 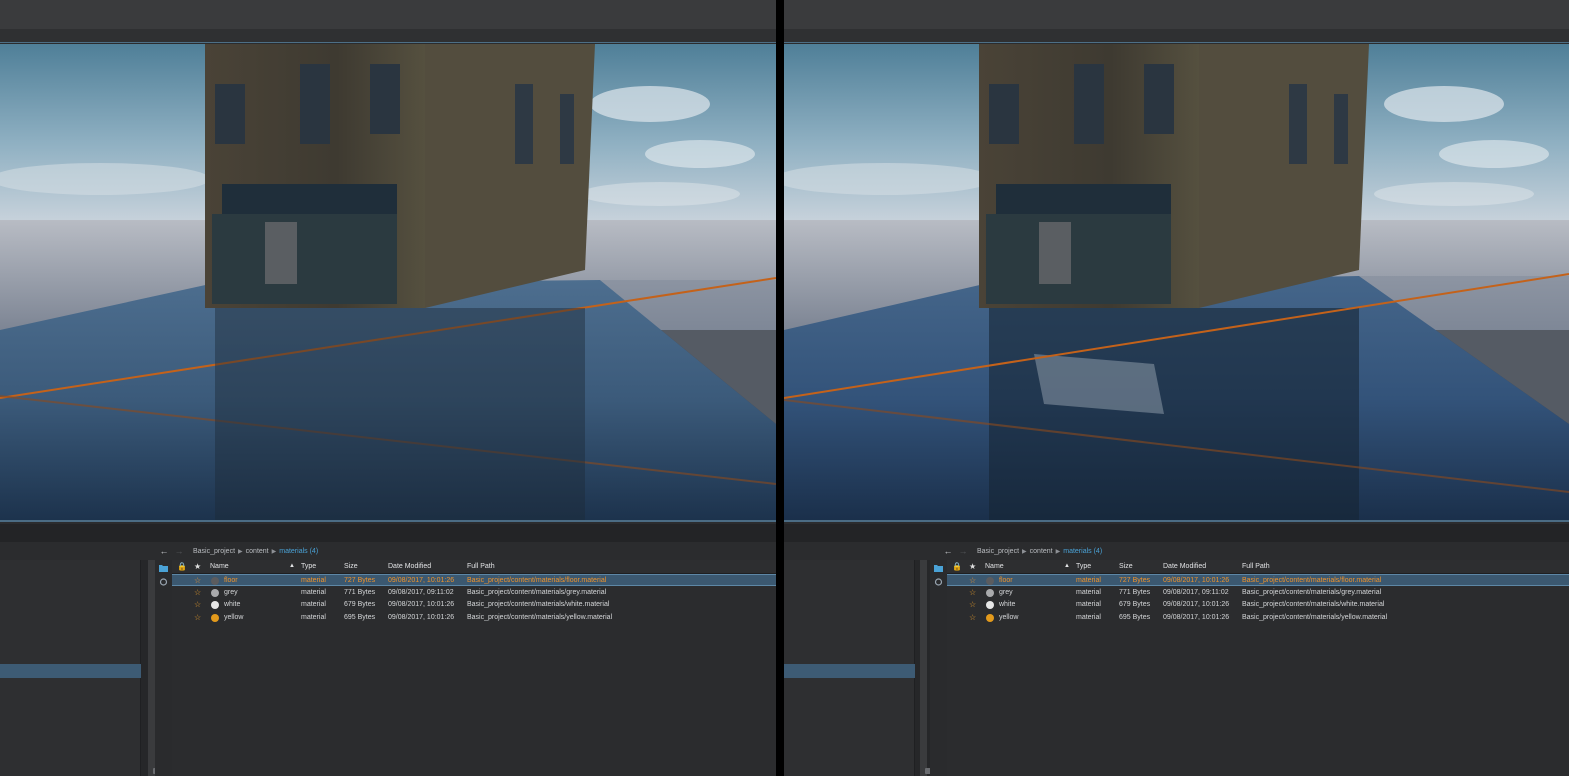 What do you see at coordinates (360, 604) in the screenshot?
I see `file-size: 679 Bytes` at bounding box center [360, 604].